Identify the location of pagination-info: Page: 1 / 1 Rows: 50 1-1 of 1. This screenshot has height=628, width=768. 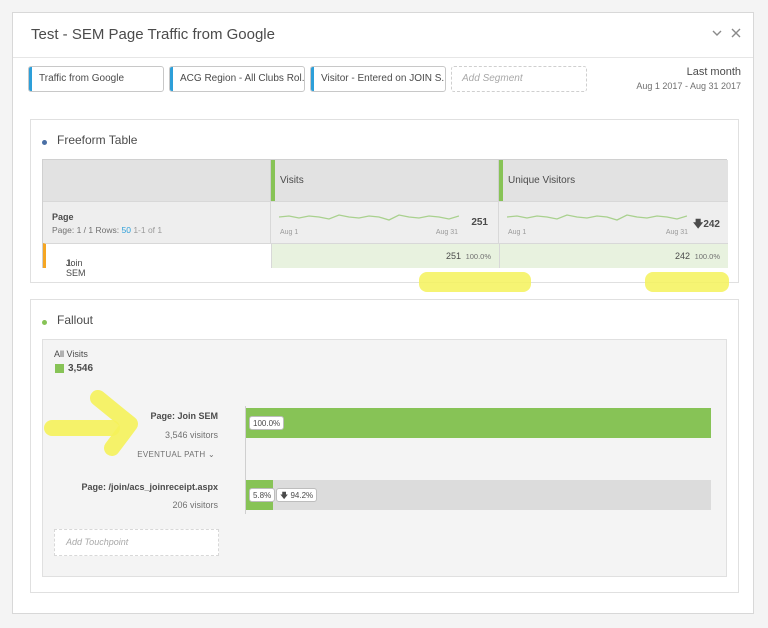
(107, 230).